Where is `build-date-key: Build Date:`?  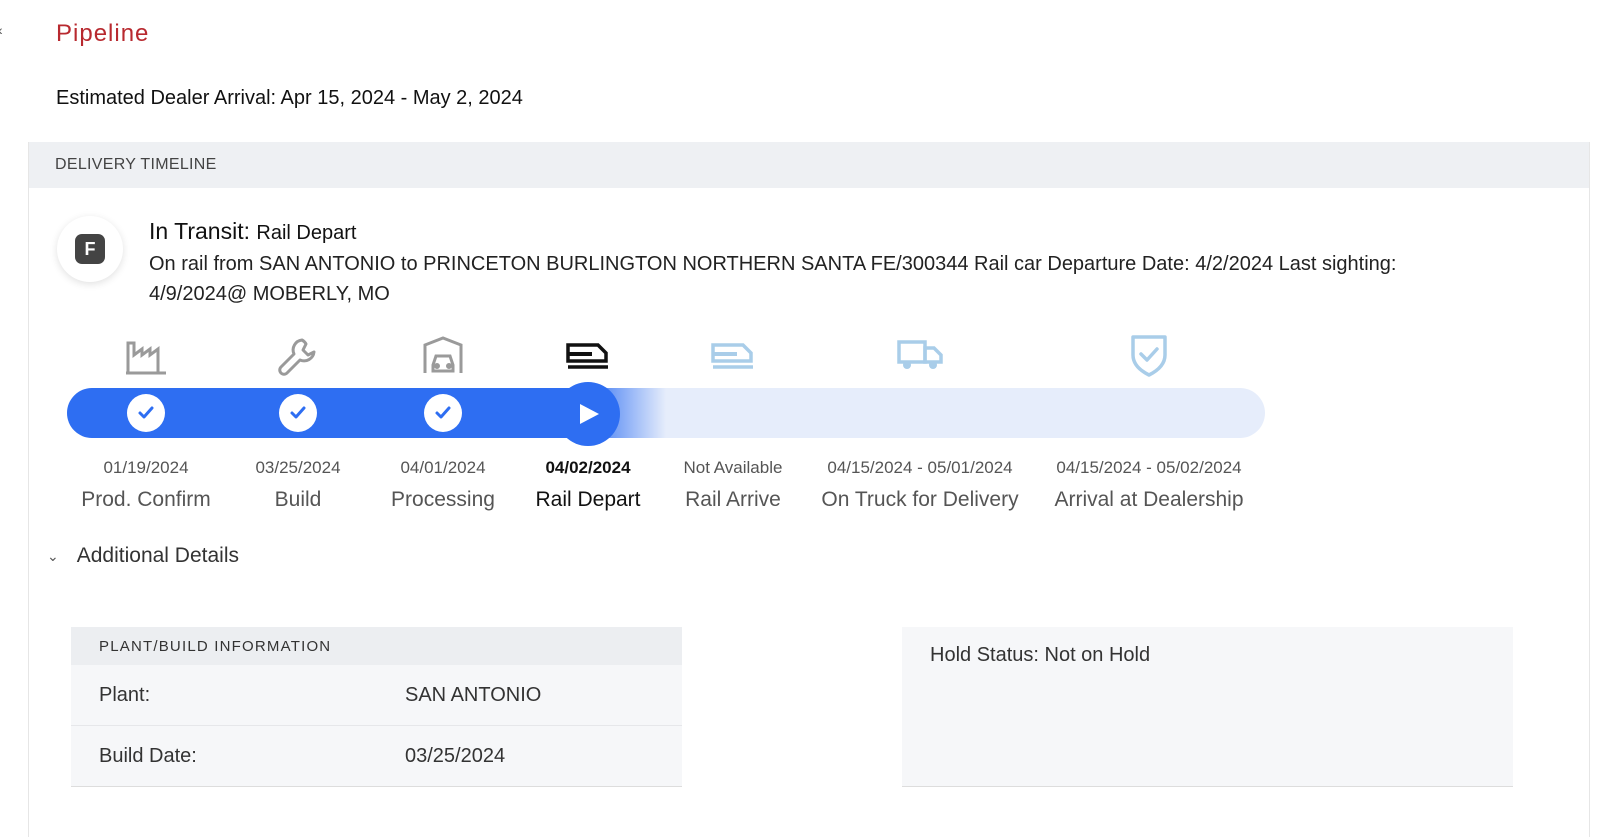
build-date-key: Build Date: is located at coordinates (148, 756).